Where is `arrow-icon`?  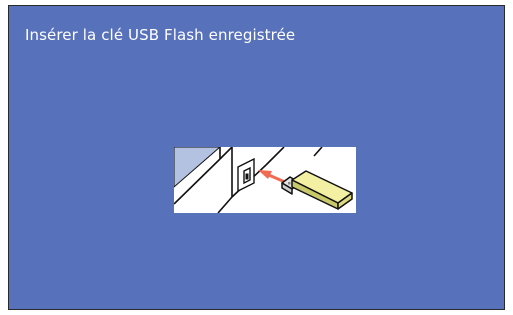 arrow-icon is located at coordinates (272, 177).